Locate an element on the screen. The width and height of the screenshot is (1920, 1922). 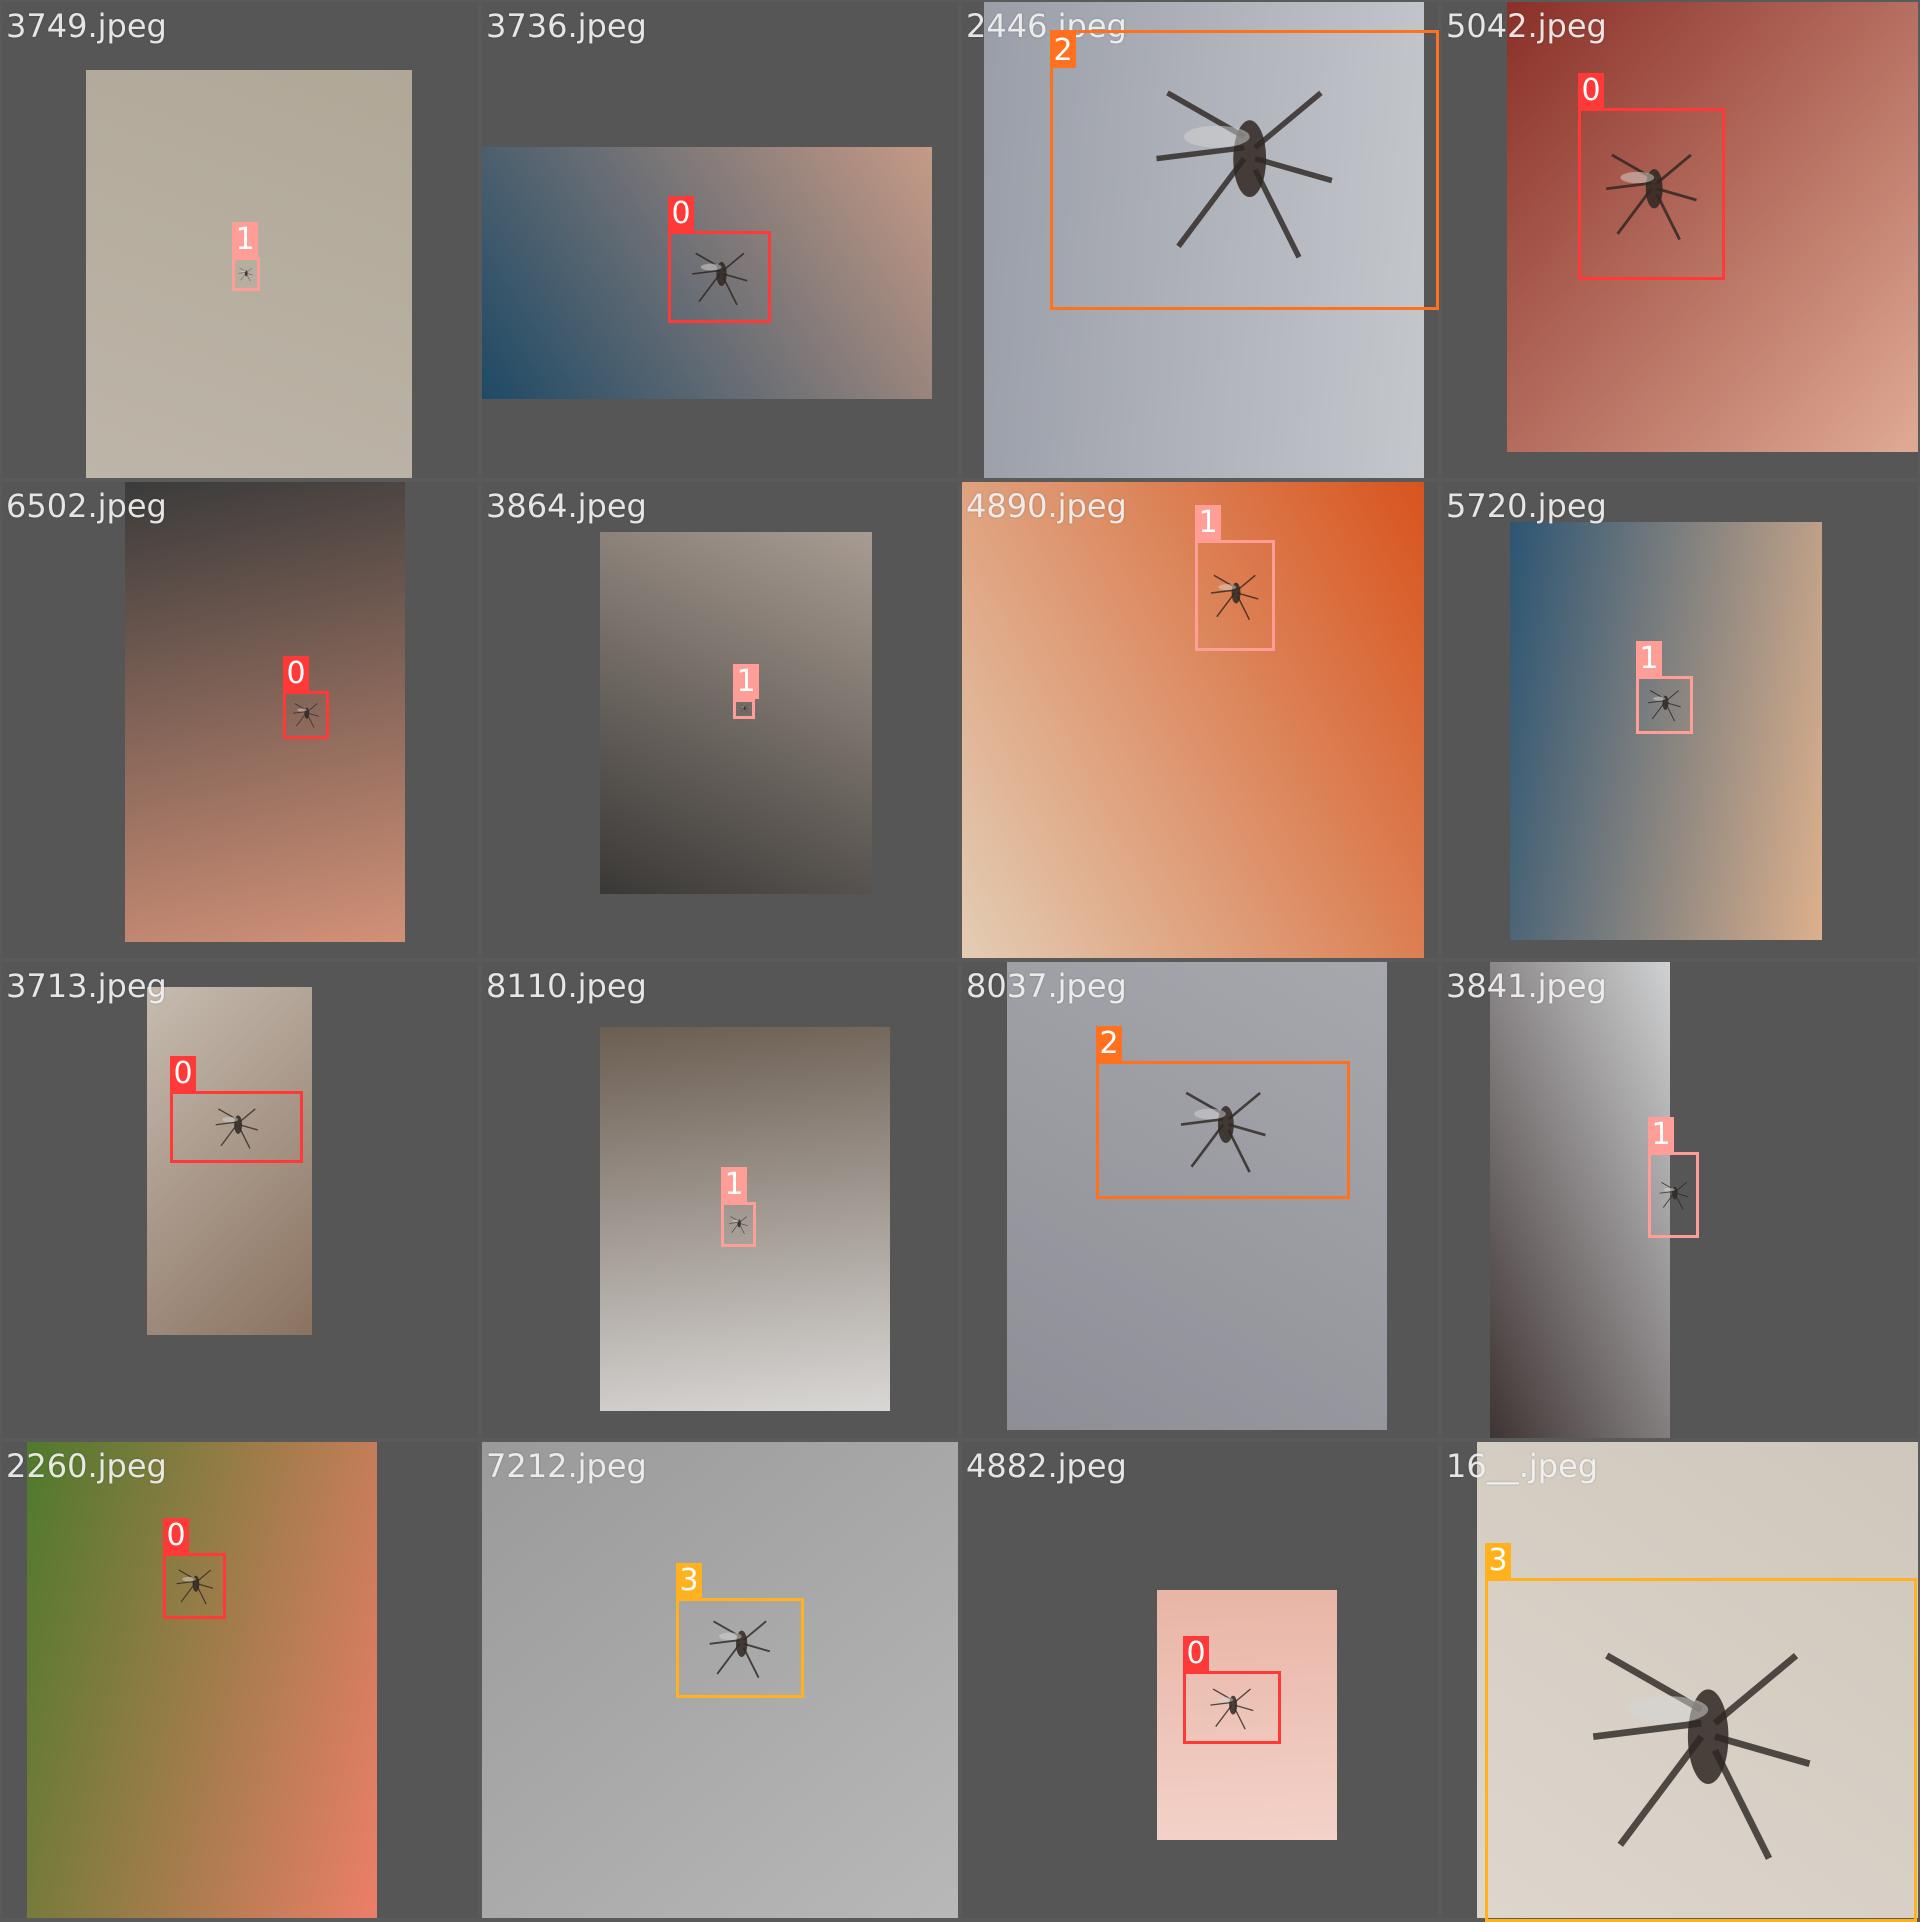
image-filename: 5042.jpeg is located at coordinates (1526, 26).